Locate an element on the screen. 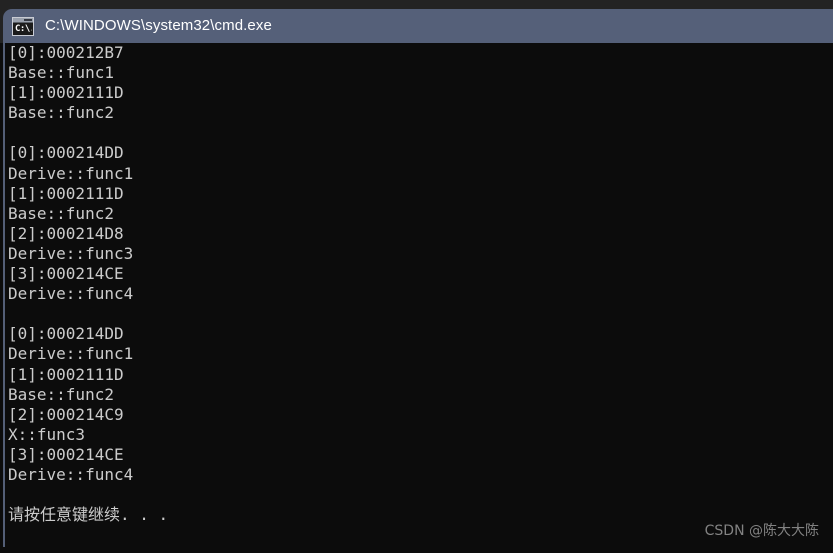 The height and width of the screenshot is (553, 833). cmd-icon: C:\. is located at coordinates (23, 26).